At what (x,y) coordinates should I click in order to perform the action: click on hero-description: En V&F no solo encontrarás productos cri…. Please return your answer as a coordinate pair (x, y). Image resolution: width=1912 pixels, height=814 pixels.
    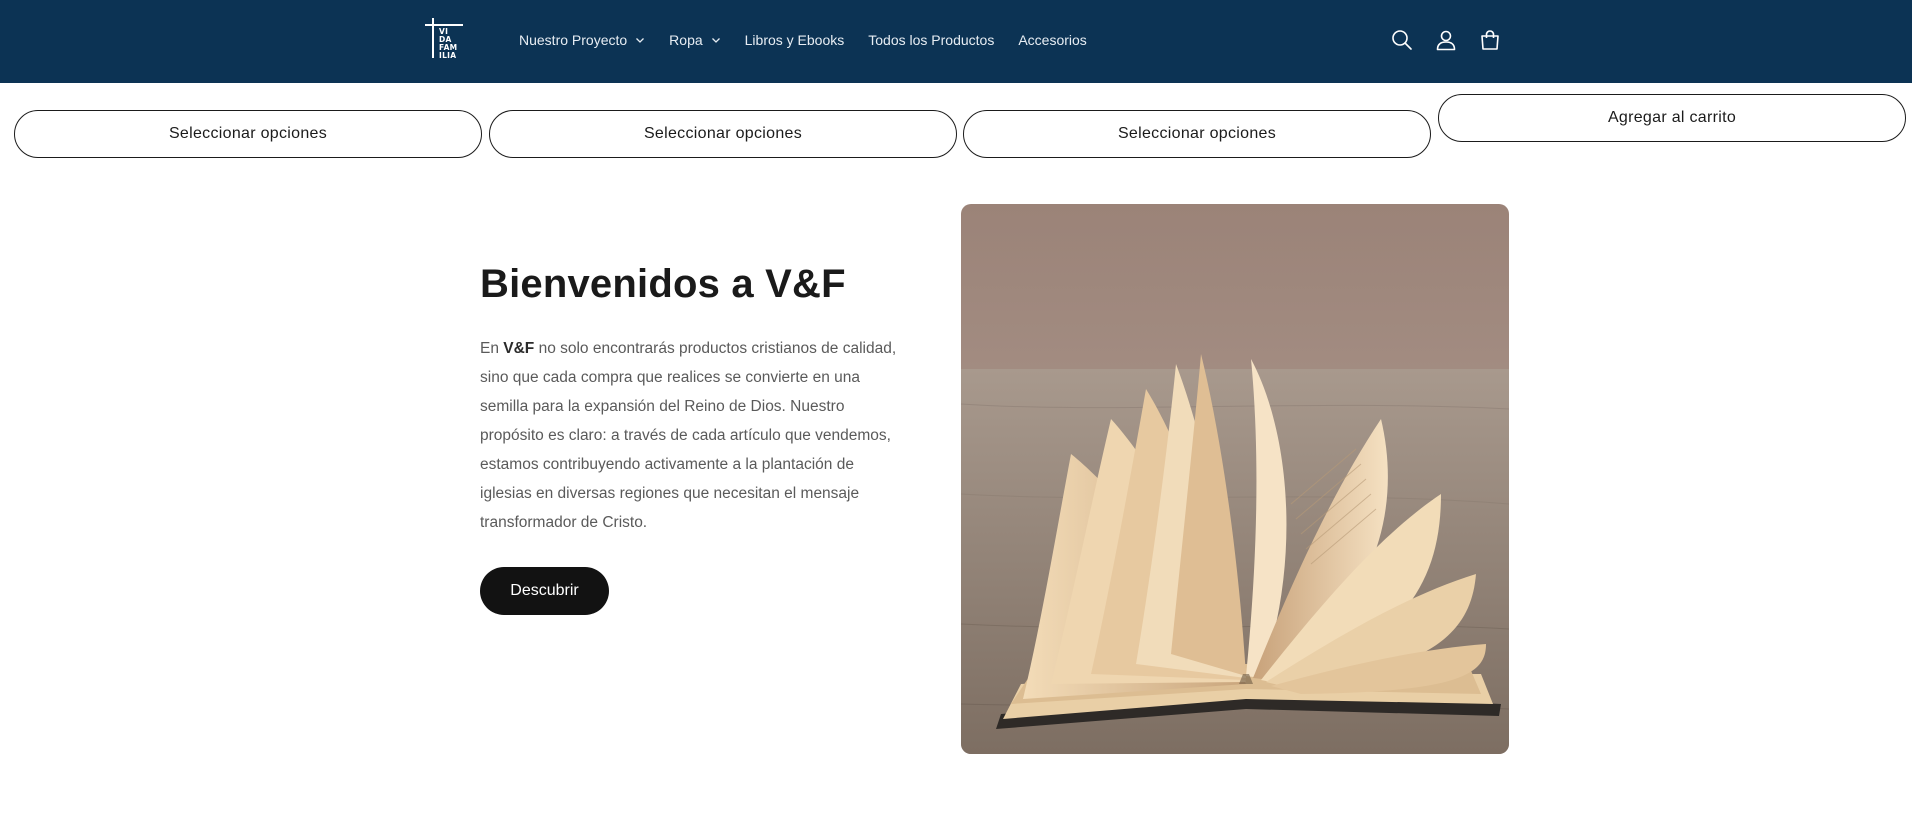
    Looking at the image, I should click on (688, 435).